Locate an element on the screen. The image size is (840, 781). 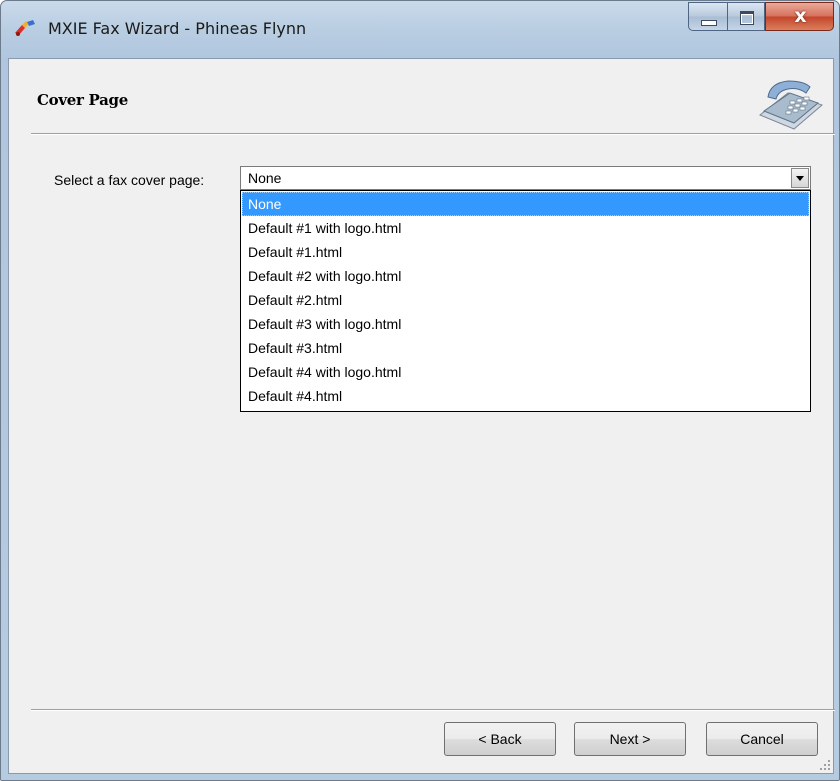
option-default-3: Default #3.html is located at coordinates (525, 348).